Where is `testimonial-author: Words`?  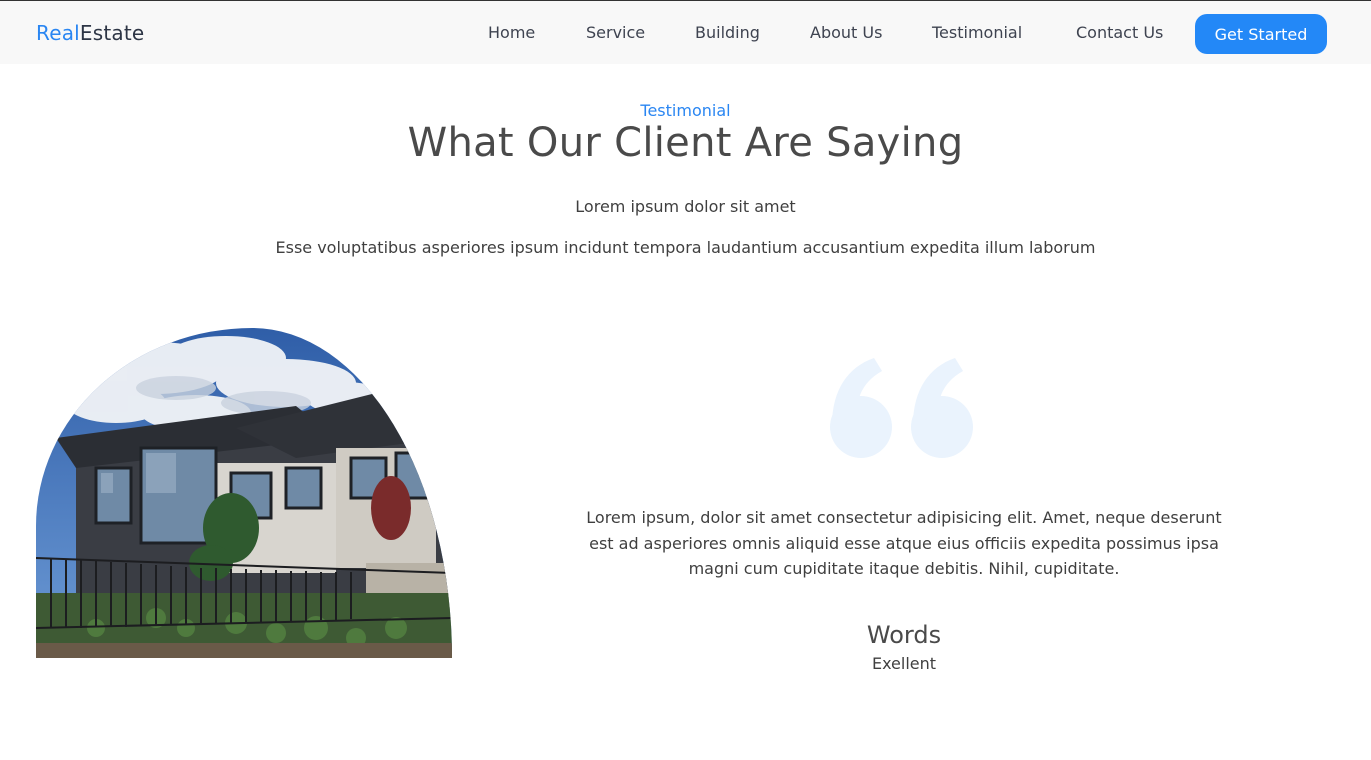
testimonial-author: Words is located at coordinates (904, 635).